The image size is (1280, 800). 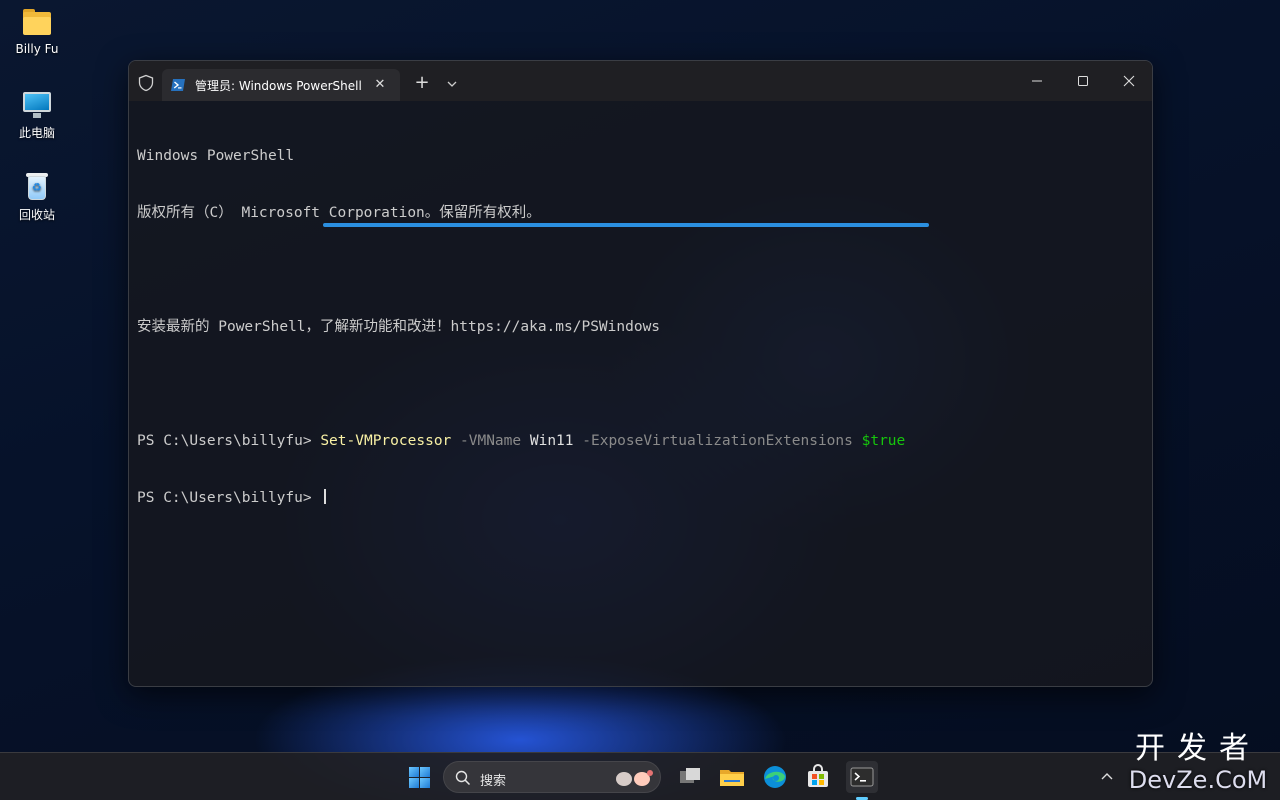 I want to click on maximize-button, so click(x=1083, y=81).